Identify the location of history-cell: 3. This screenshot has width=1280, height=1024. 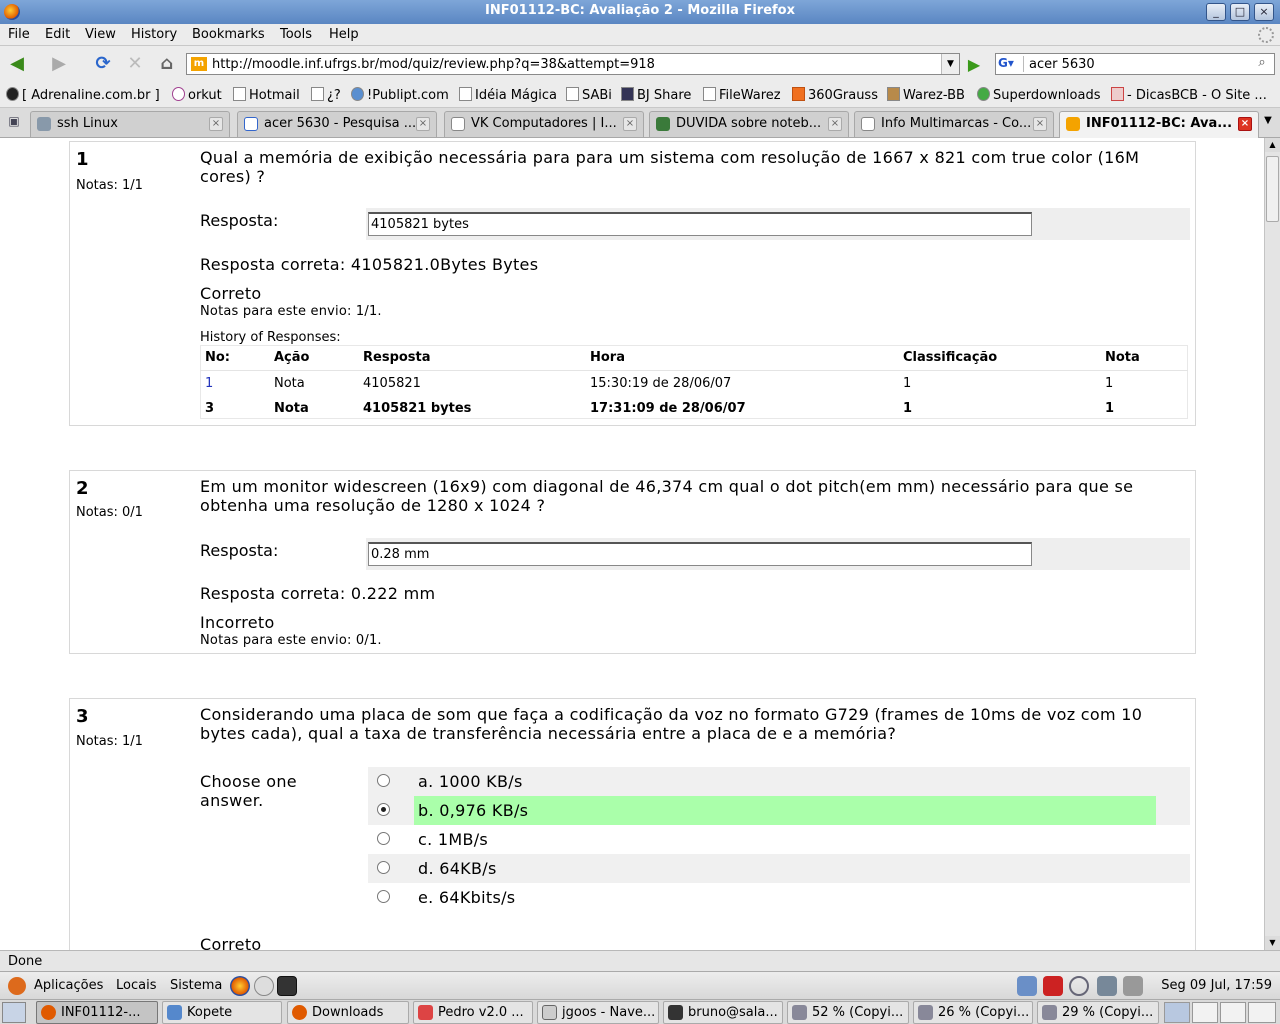
(210, 408).